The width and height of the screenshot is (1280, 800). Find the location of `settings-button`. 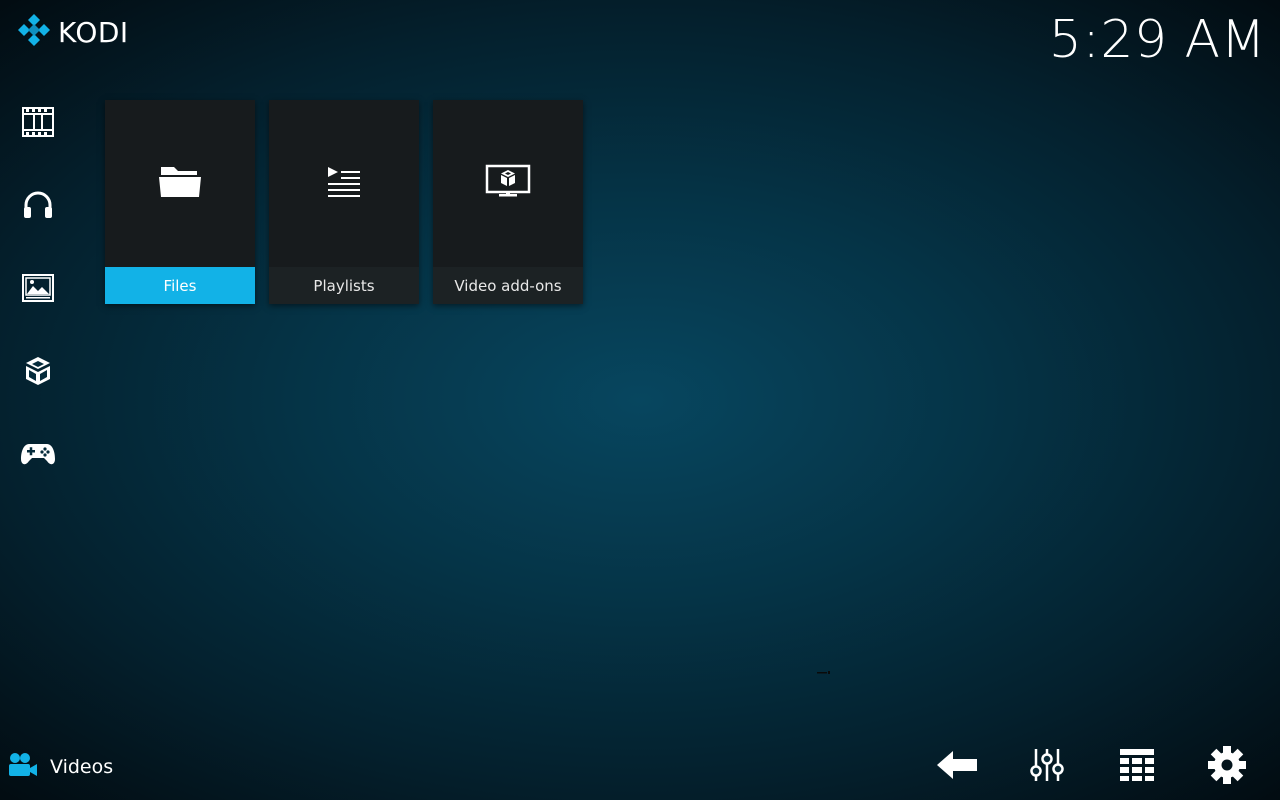

settings-button is located at coordinates (1227, 767).